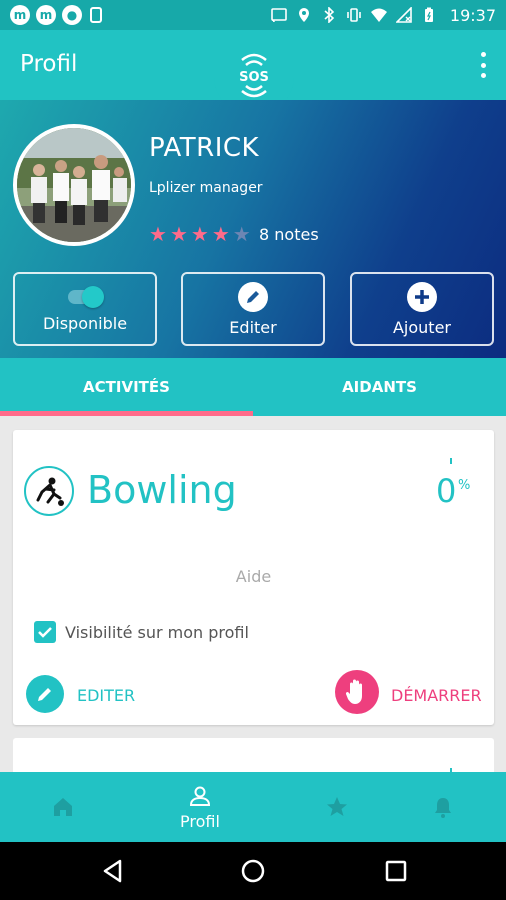  What do you see at coordinates (472, 15) in the screenshot?
I see `clock: 19:37` at bounding box center [472, 15].